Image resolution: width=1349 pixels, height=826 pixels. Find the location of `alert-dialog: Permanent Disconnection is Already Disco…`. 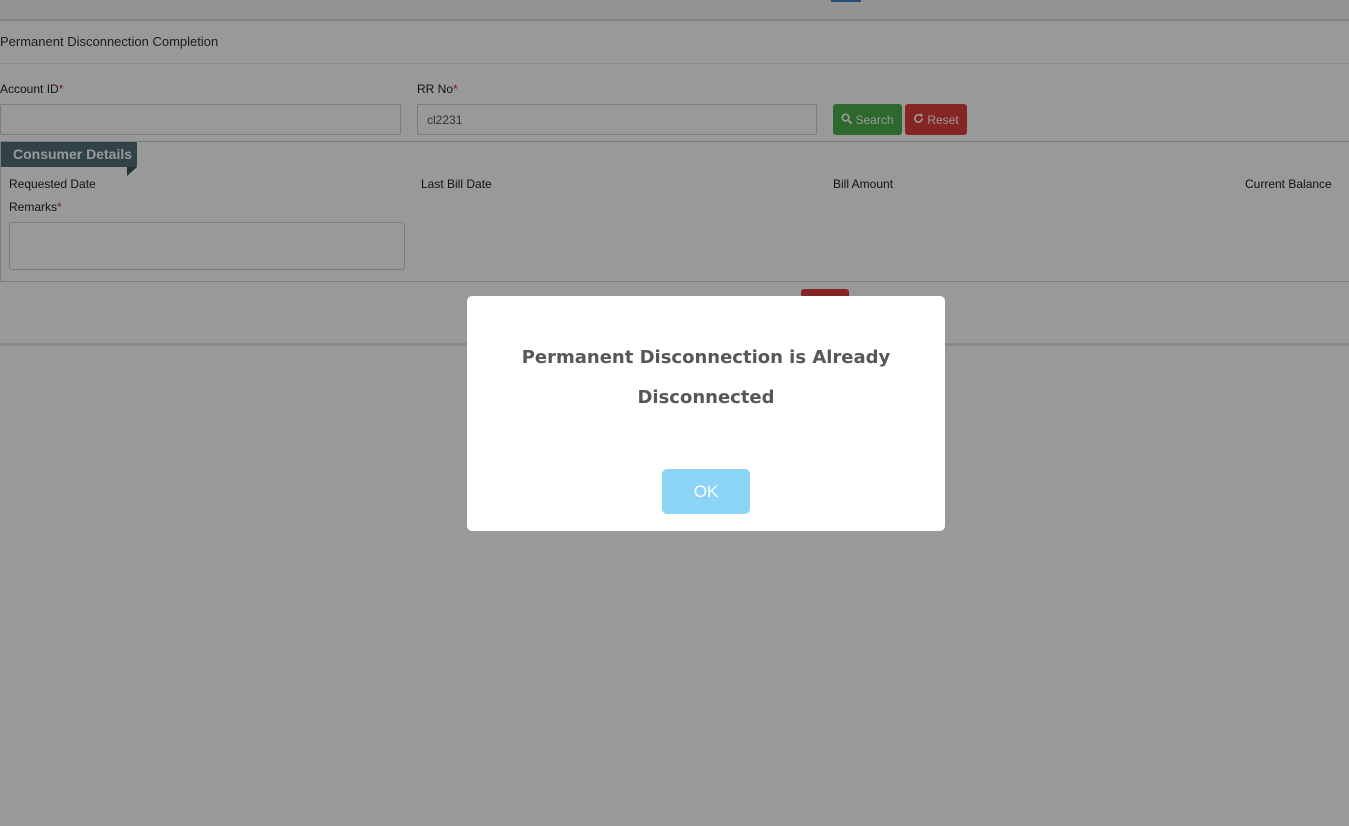

alert-dialog: Permanent Disconnection is Already Disco… is located at coordinates (706, 413).